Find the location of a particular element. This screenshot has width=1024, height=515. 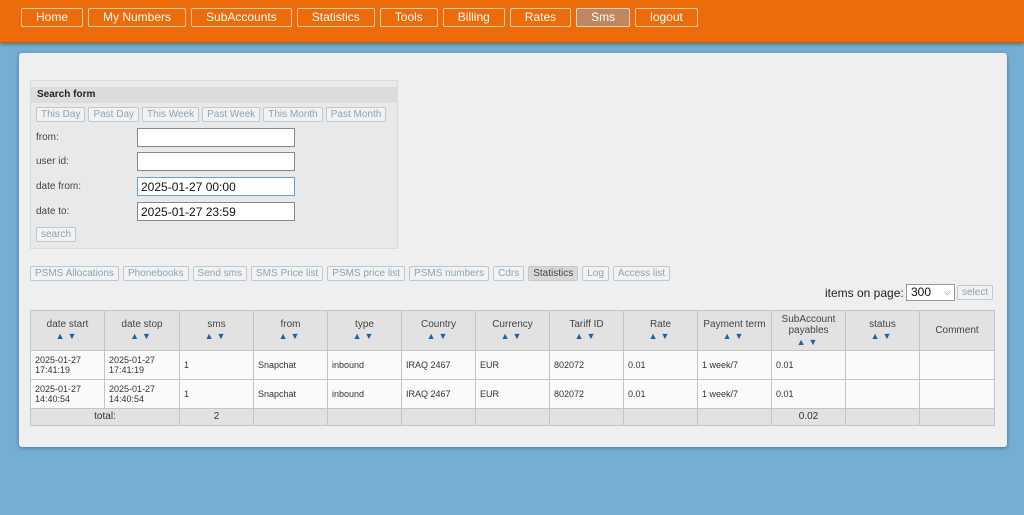

past-month-button: Past Month is located at coordinates (356, 114).